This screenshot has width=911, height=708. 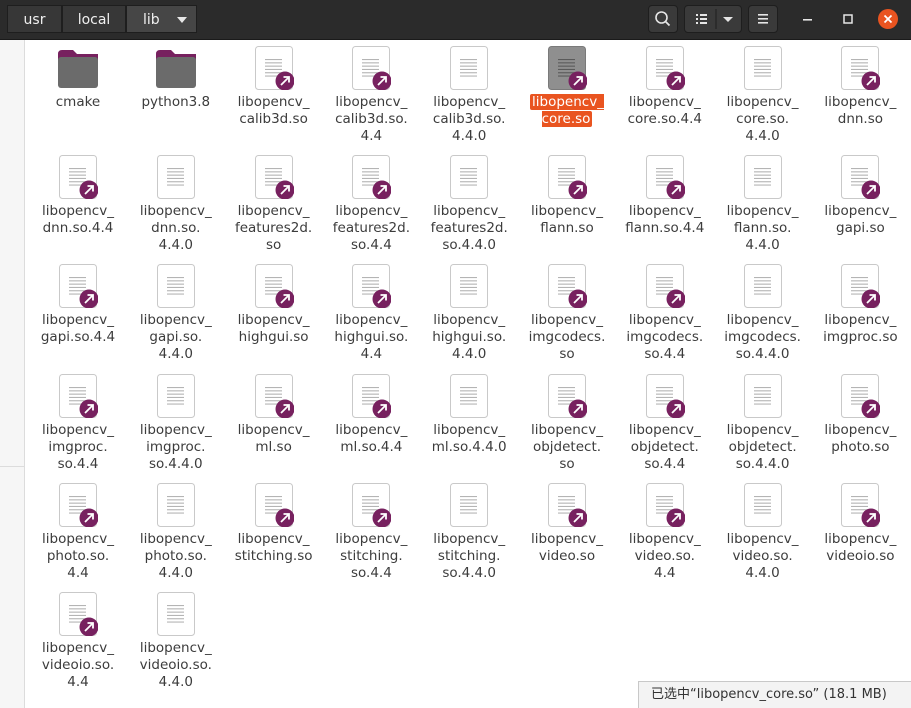 I want to click on file-item: libopencv_ photo.so, so click(x=860, y=420).